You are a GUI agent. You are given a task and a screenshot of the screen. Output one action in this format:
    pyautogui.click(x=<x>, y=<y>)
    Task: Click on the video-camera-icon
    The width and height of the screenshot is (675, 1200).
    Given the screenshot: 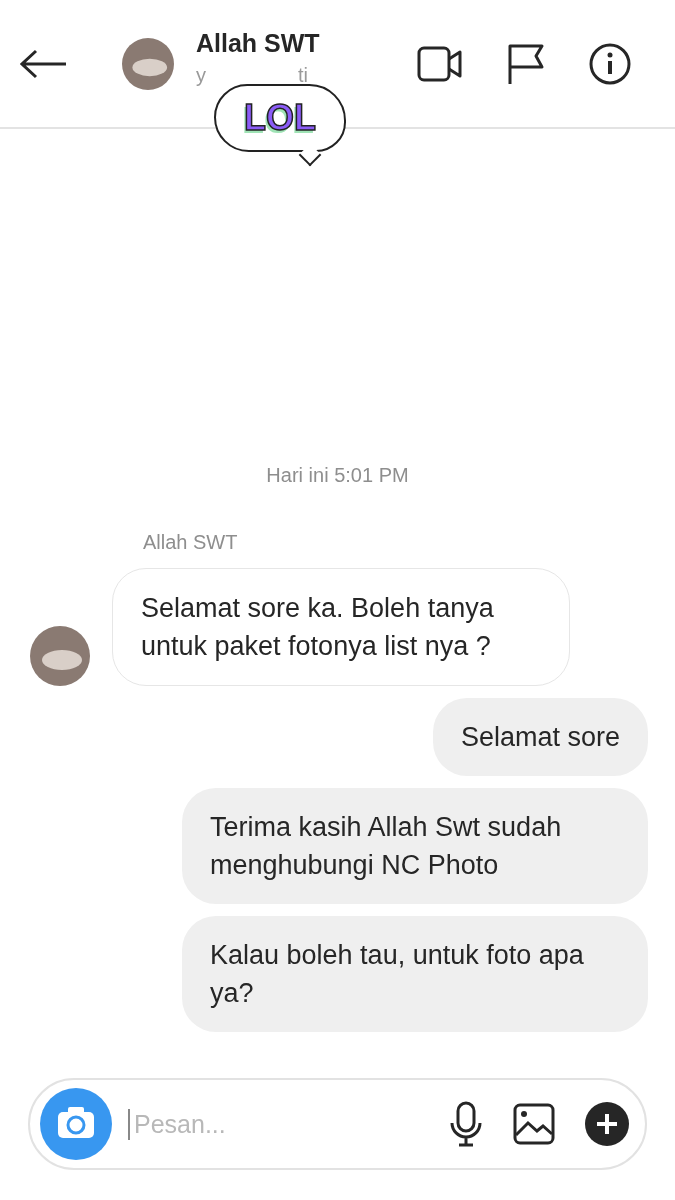 What is the action you would take?
    pyautogui.click(x=440, y=63)
    